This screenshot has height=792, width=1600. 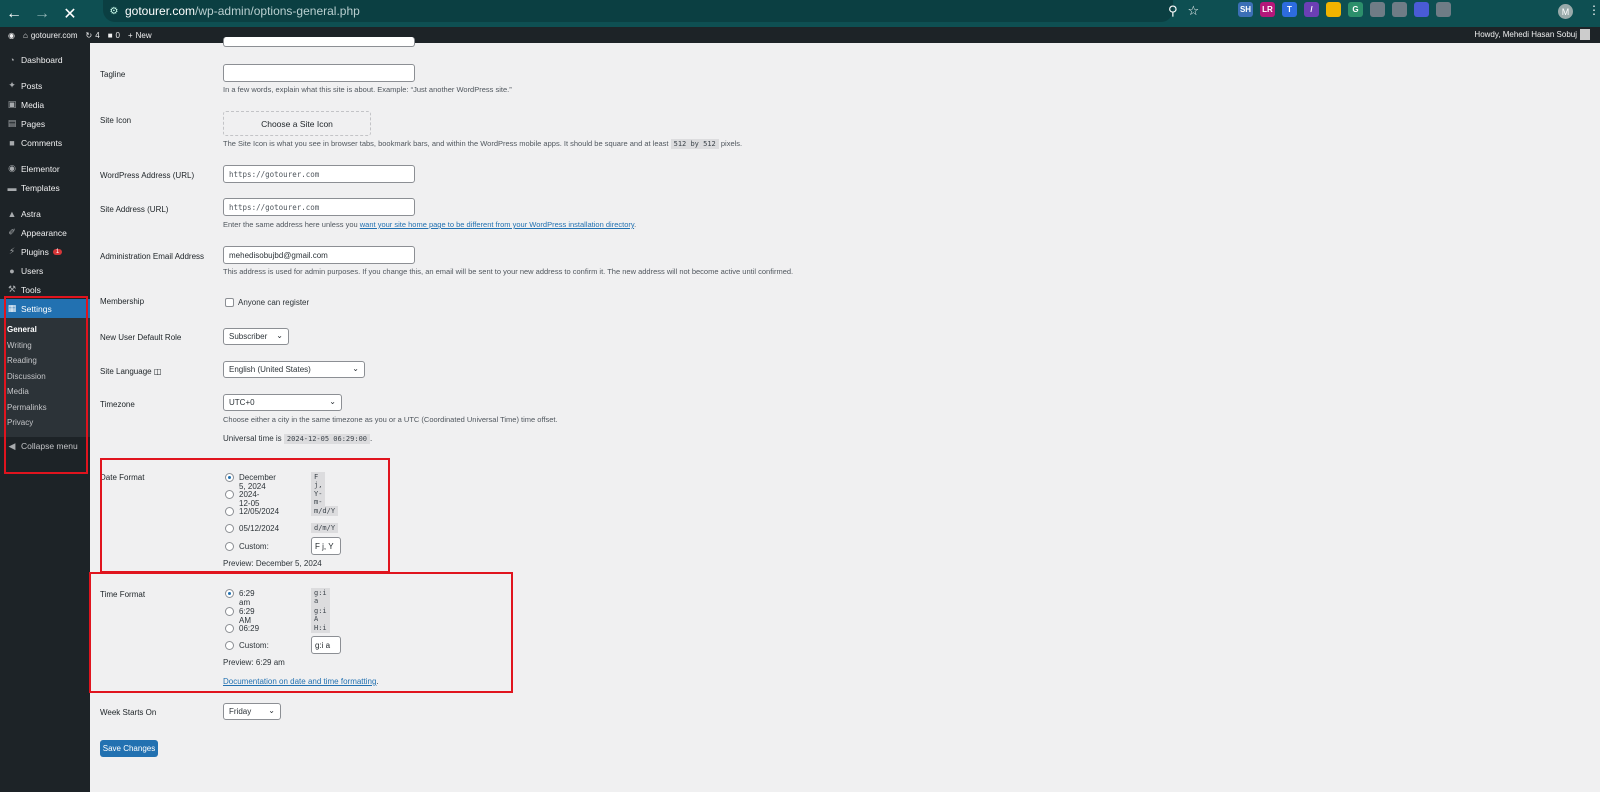 I want to click on browser-extension-icon: LR, so click(x=1267, y=9).